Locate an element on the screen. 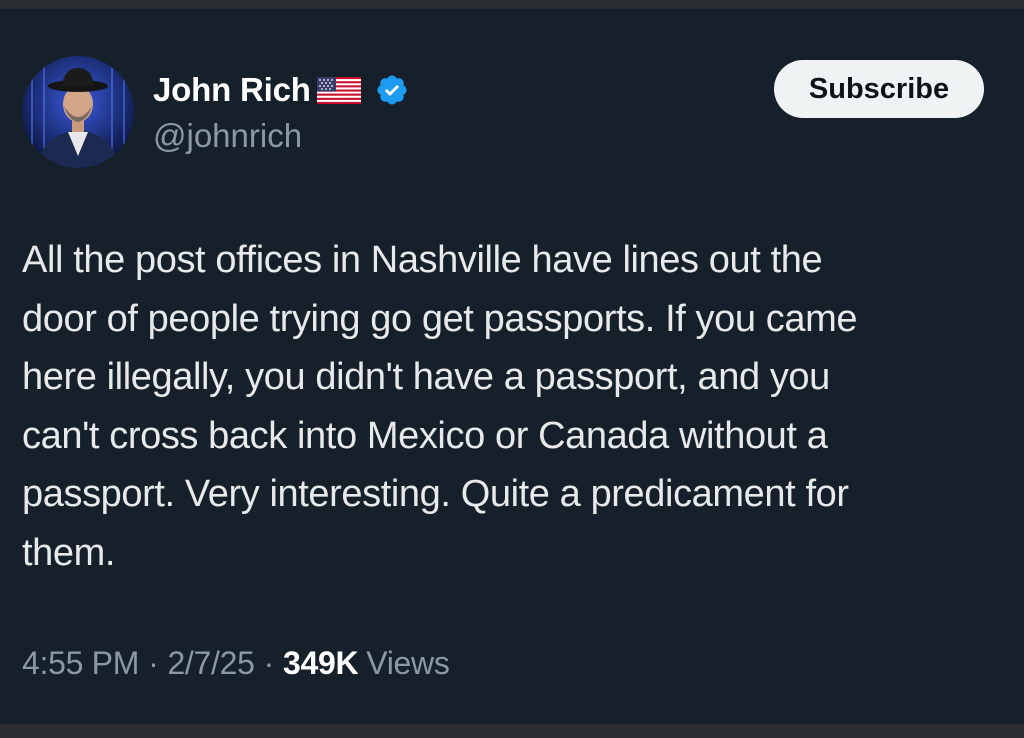 This screenshot has width=1024, height=738. avatar-image is located at coordinates (78, 112).